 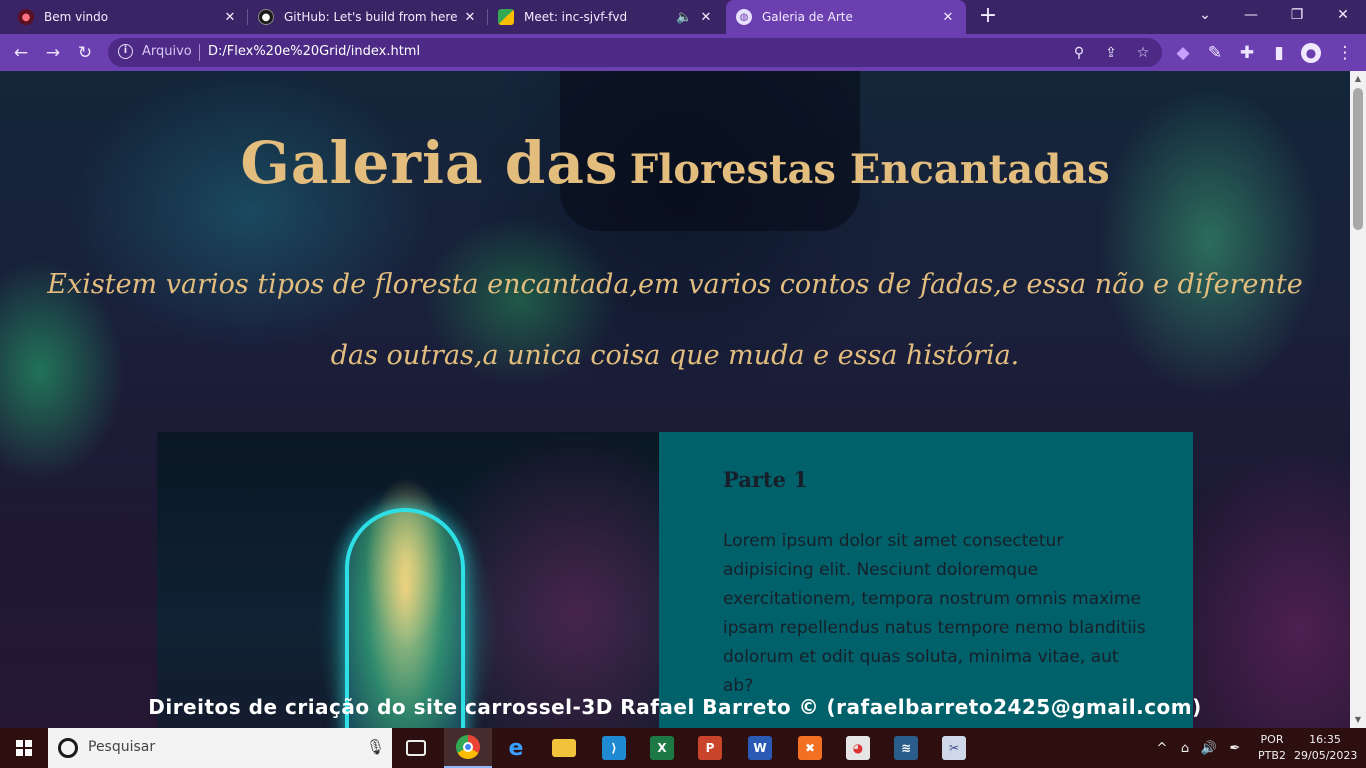 I want to click on windows-logo-icon, so click(x=24, y=748).